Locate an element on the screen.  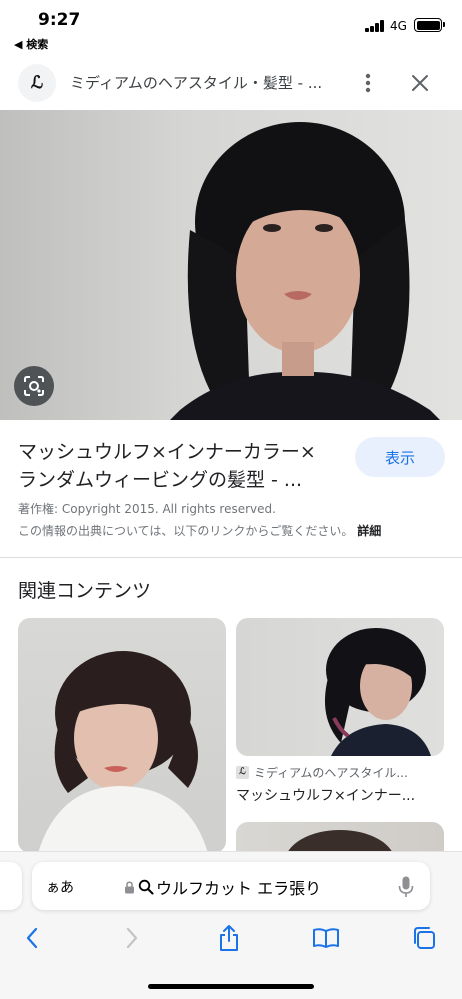
battery-icon is located at coordinates (429, 25).